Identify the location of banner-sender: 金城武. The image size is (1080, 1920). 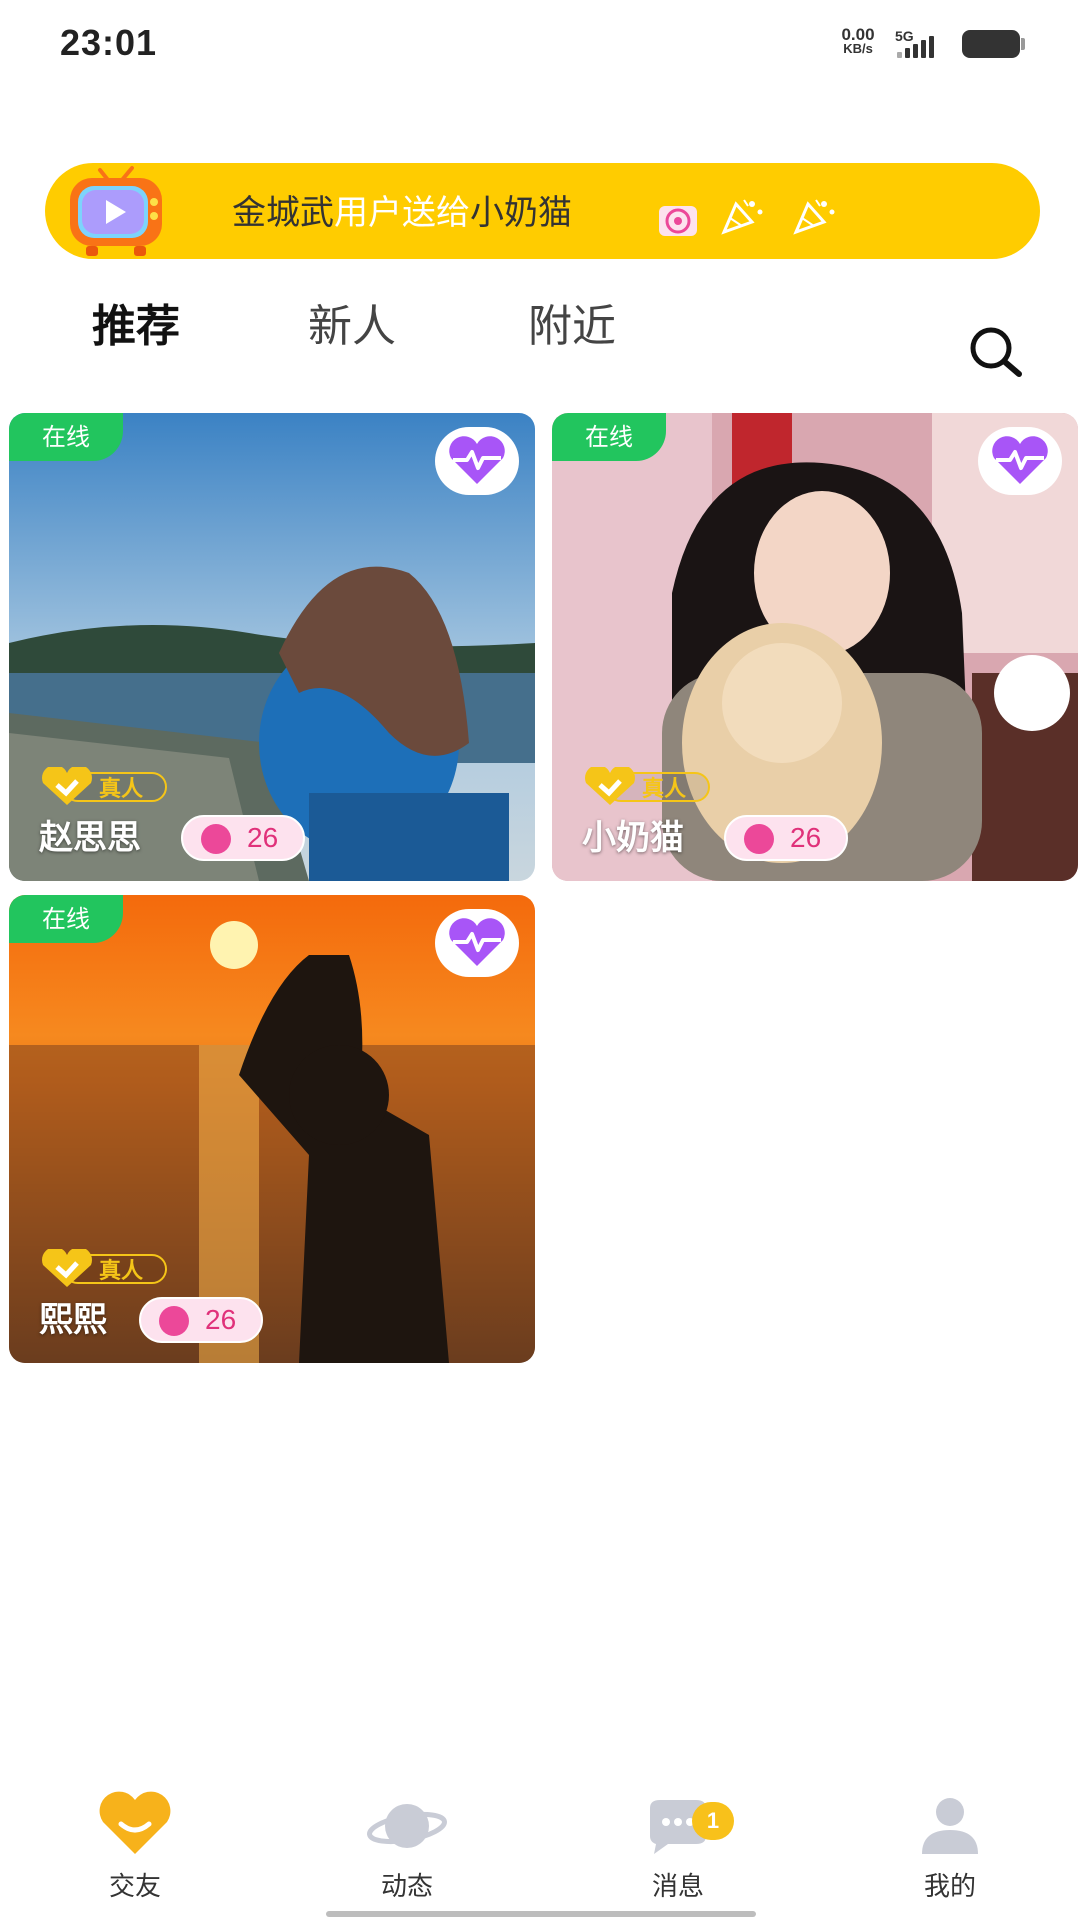
(283, 213).